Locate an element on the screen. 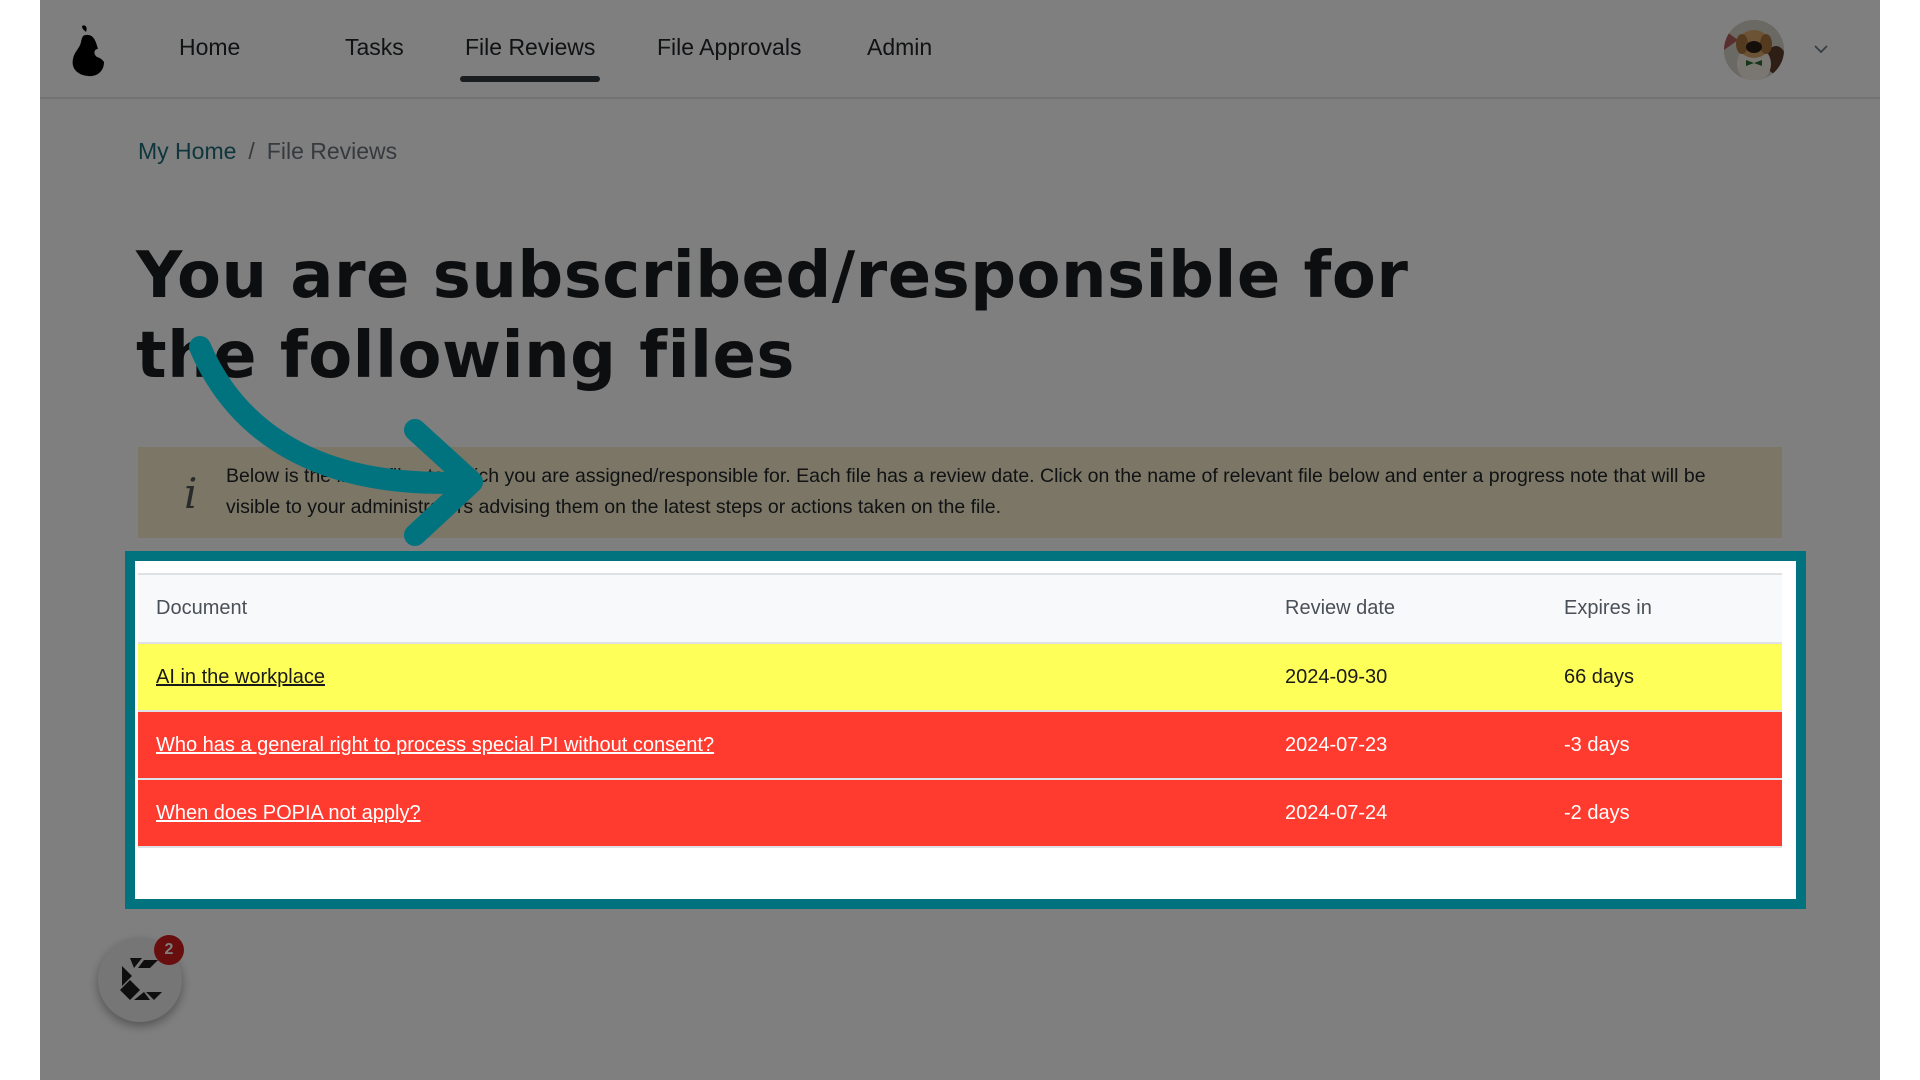 The image size is (1920, 1080). pear-logo-icon is located at coordinates (88, 50).